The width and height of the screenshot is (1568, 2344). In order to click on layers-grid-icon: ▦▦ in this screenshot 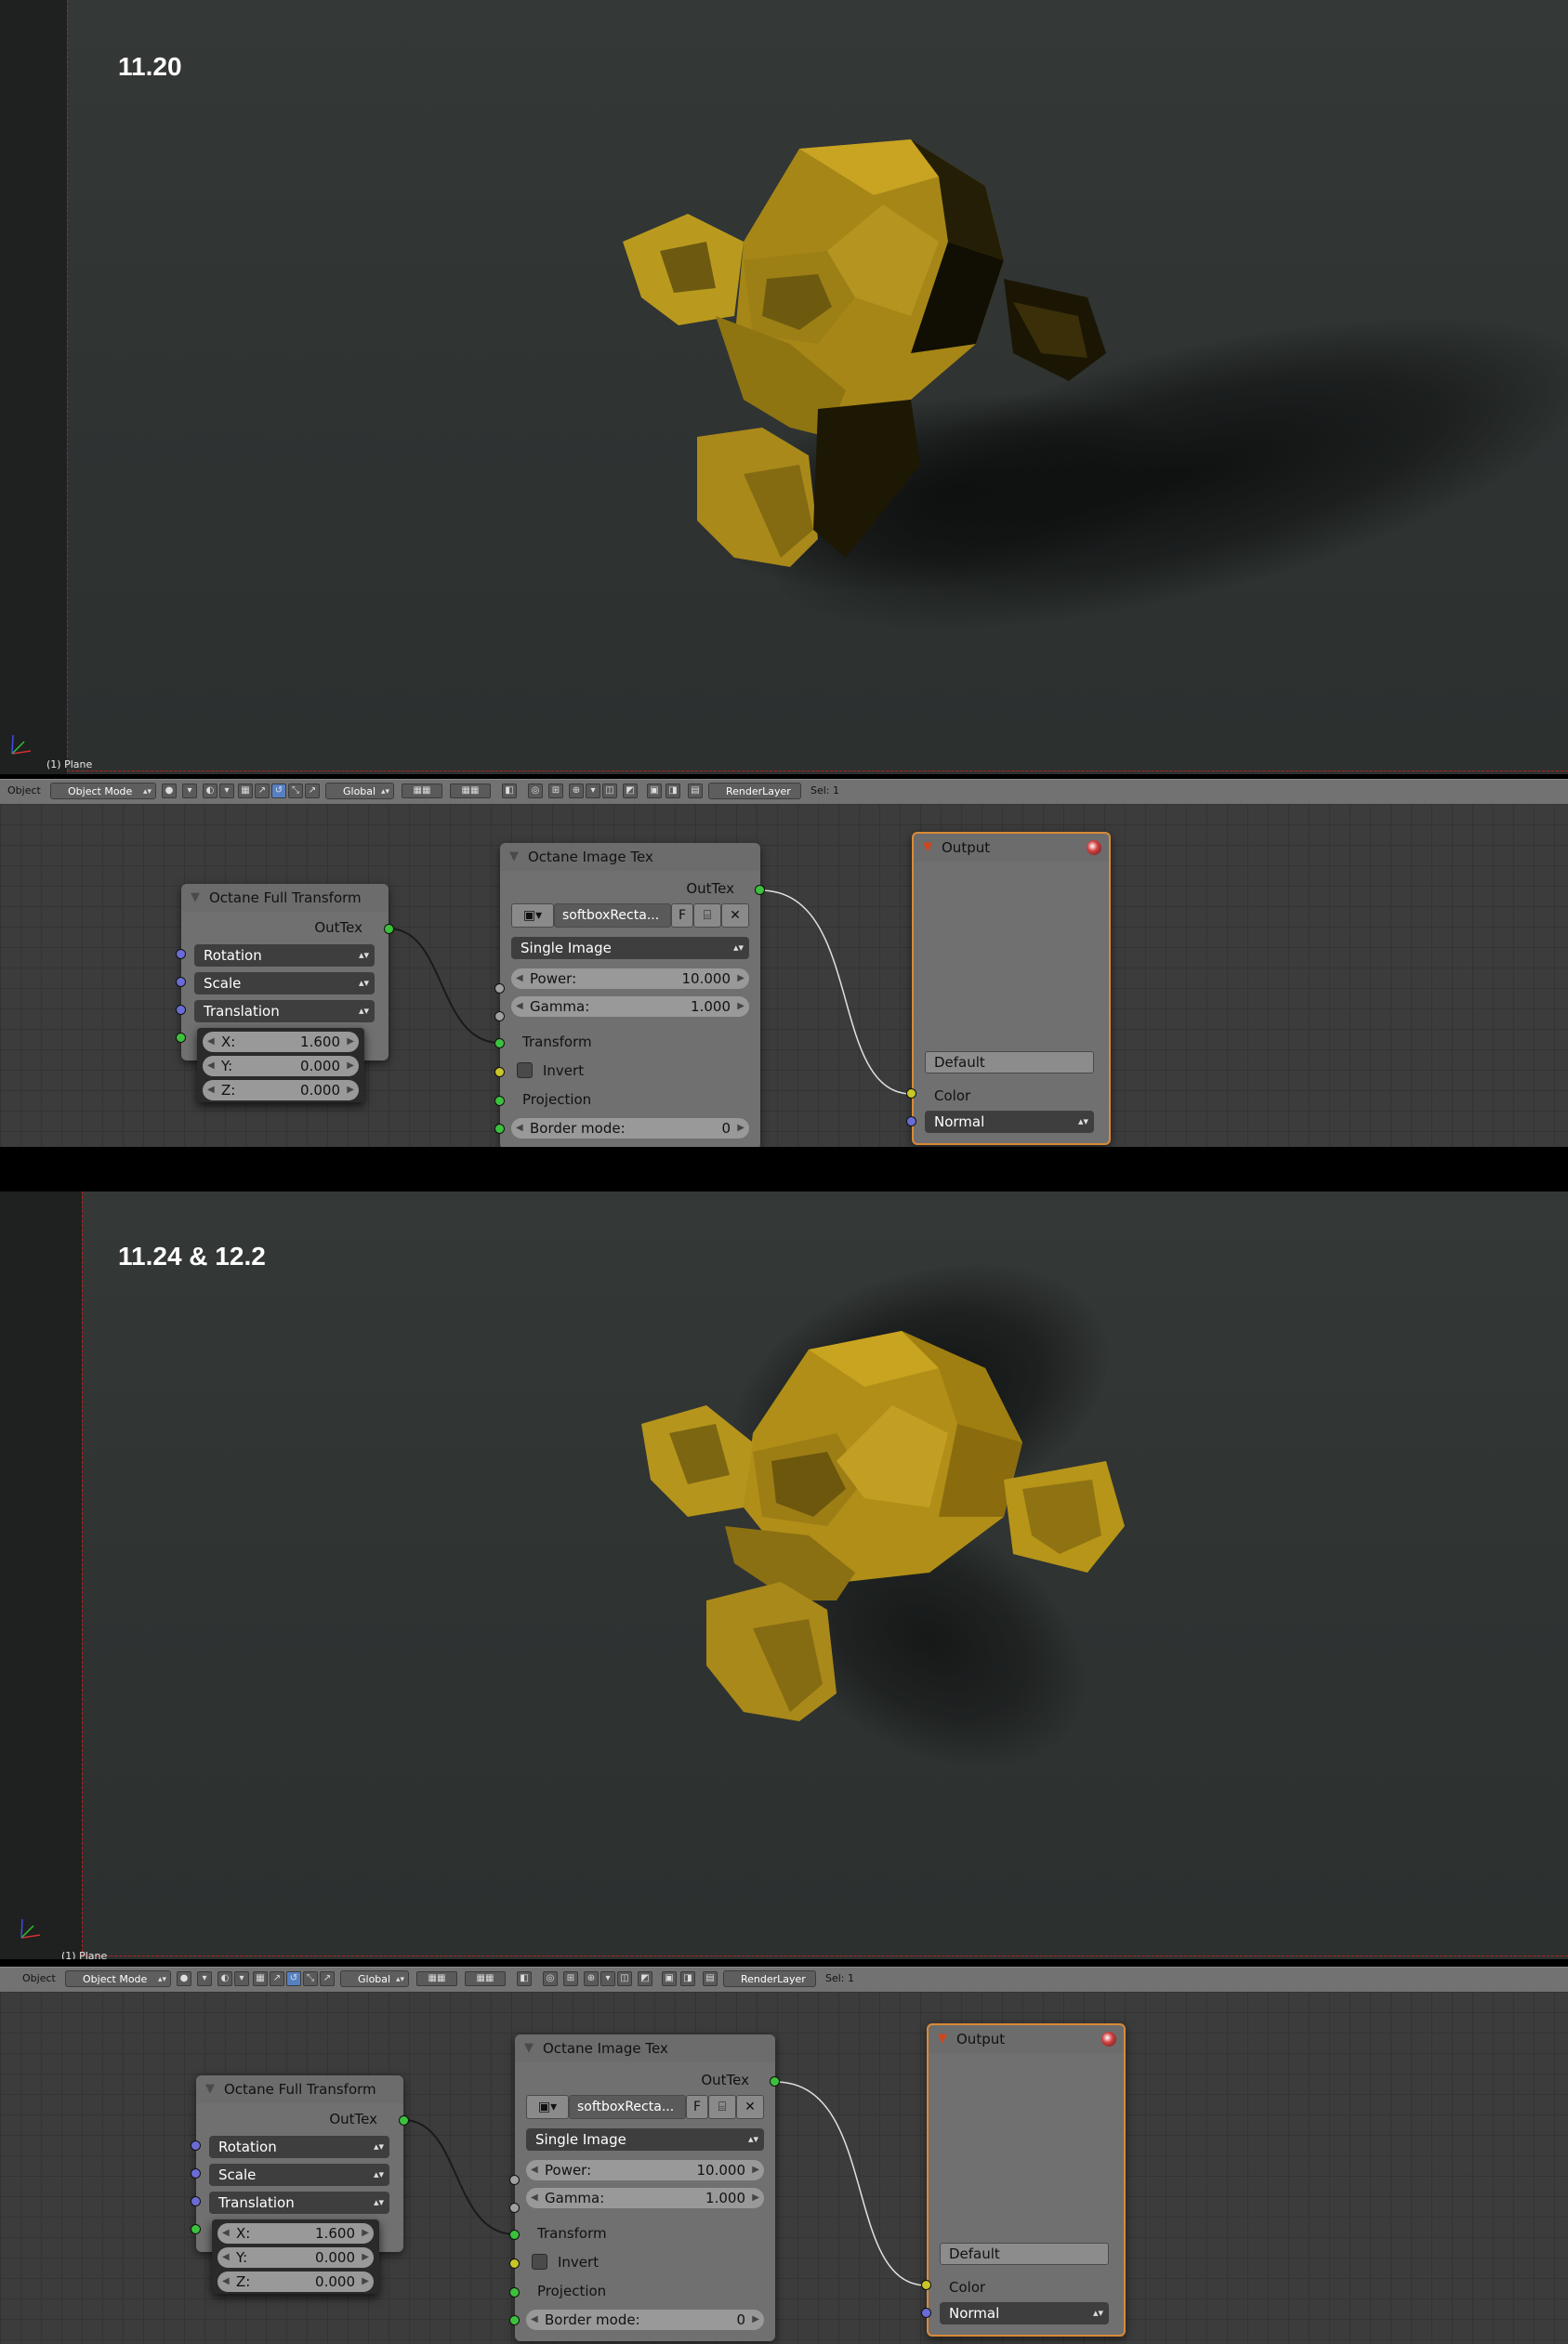, I will do `click(437, 1979)`.